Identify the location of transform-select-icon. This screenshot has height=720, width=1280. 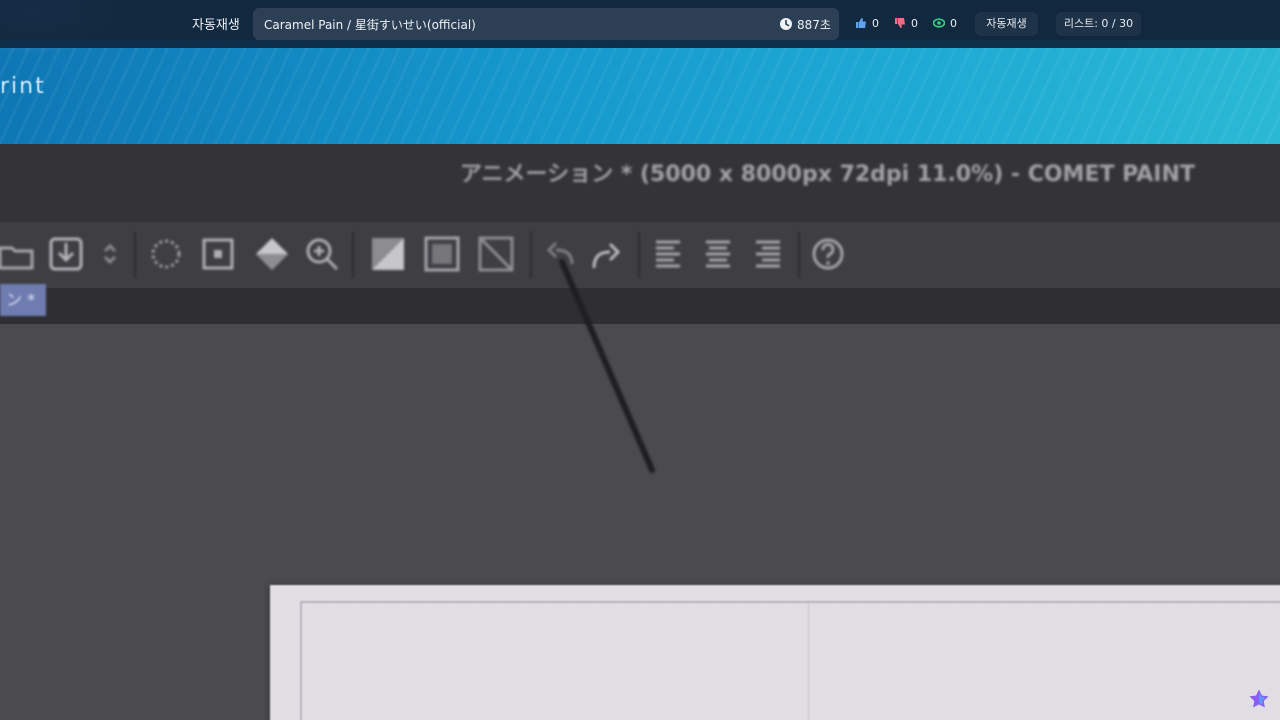
(218, 254).